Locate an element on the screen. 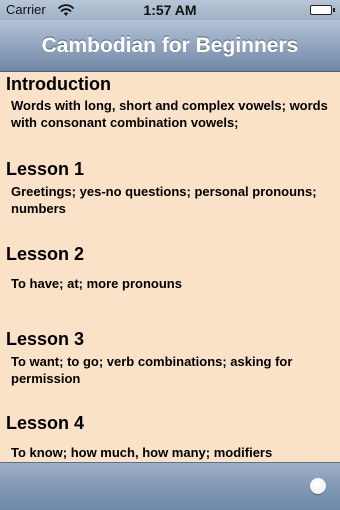  lesson-title: Introduction is located at coordinates (58, 84).